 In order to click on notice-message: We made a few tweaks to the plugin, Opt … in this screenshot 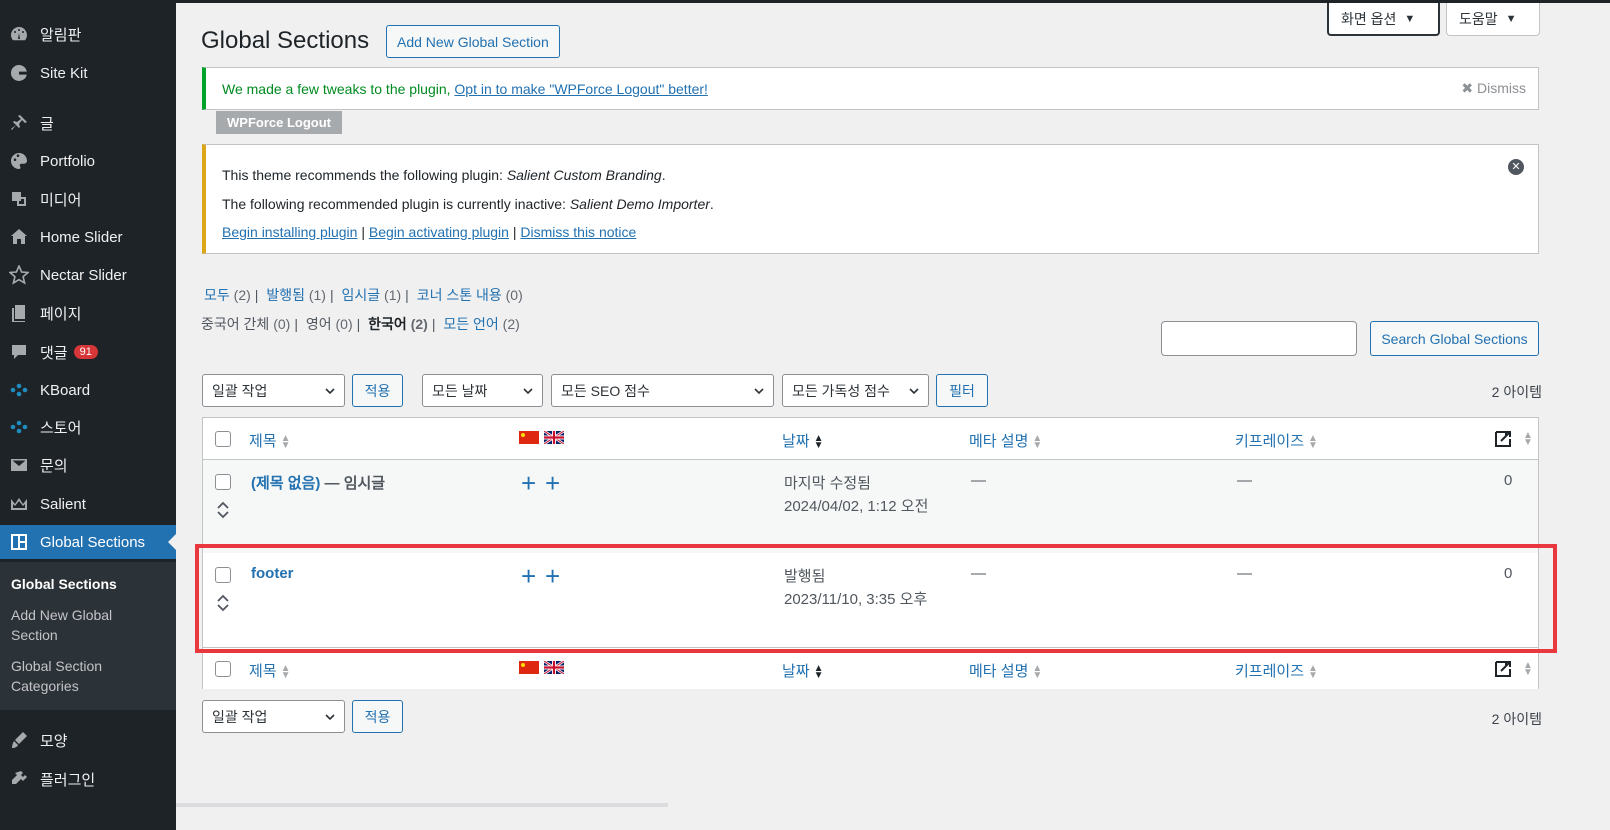, I will do `click(465, 89)`.